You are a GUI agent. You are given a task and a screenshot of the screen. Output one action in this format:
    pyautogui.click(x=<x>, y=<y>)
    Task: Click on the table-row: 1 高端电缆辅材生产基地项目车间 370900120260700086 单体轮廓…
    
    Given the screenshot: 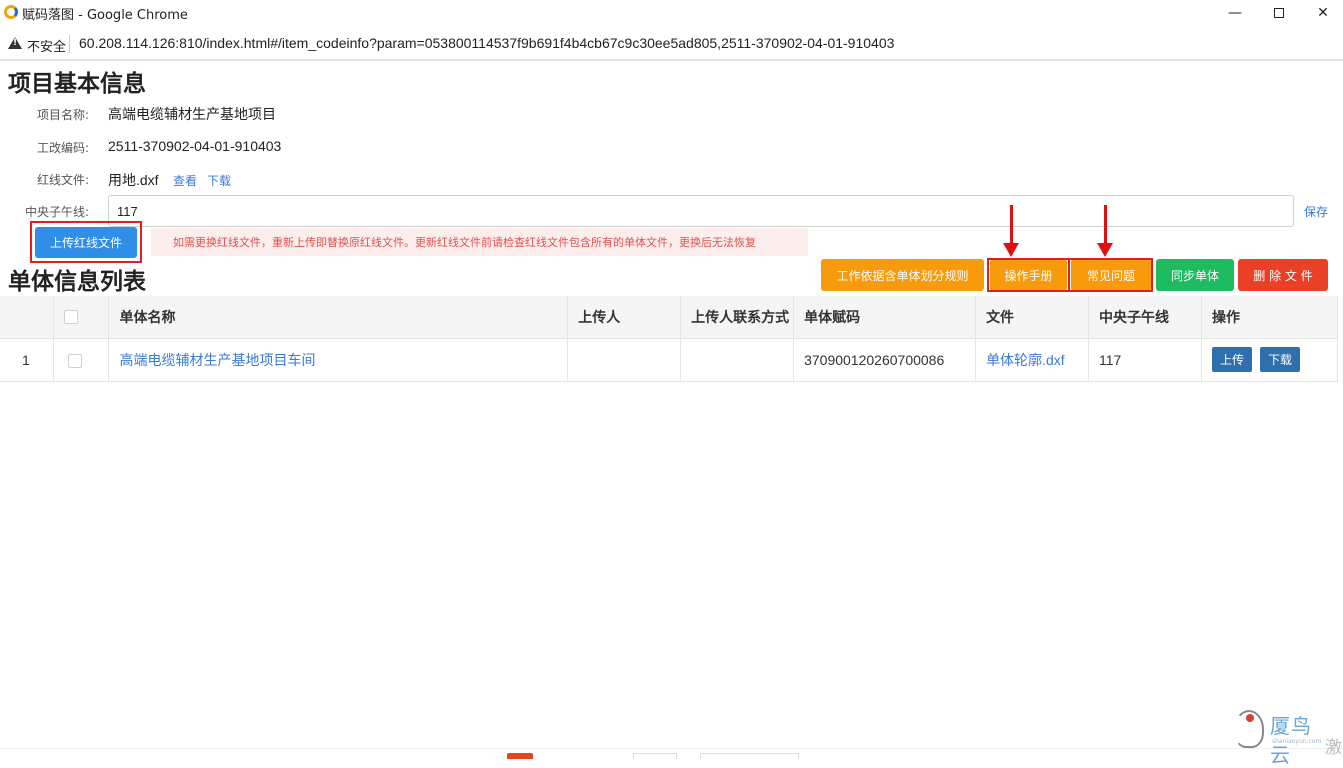 What is the action you would take?
    pyautogui.click(x=669, y=360)
    